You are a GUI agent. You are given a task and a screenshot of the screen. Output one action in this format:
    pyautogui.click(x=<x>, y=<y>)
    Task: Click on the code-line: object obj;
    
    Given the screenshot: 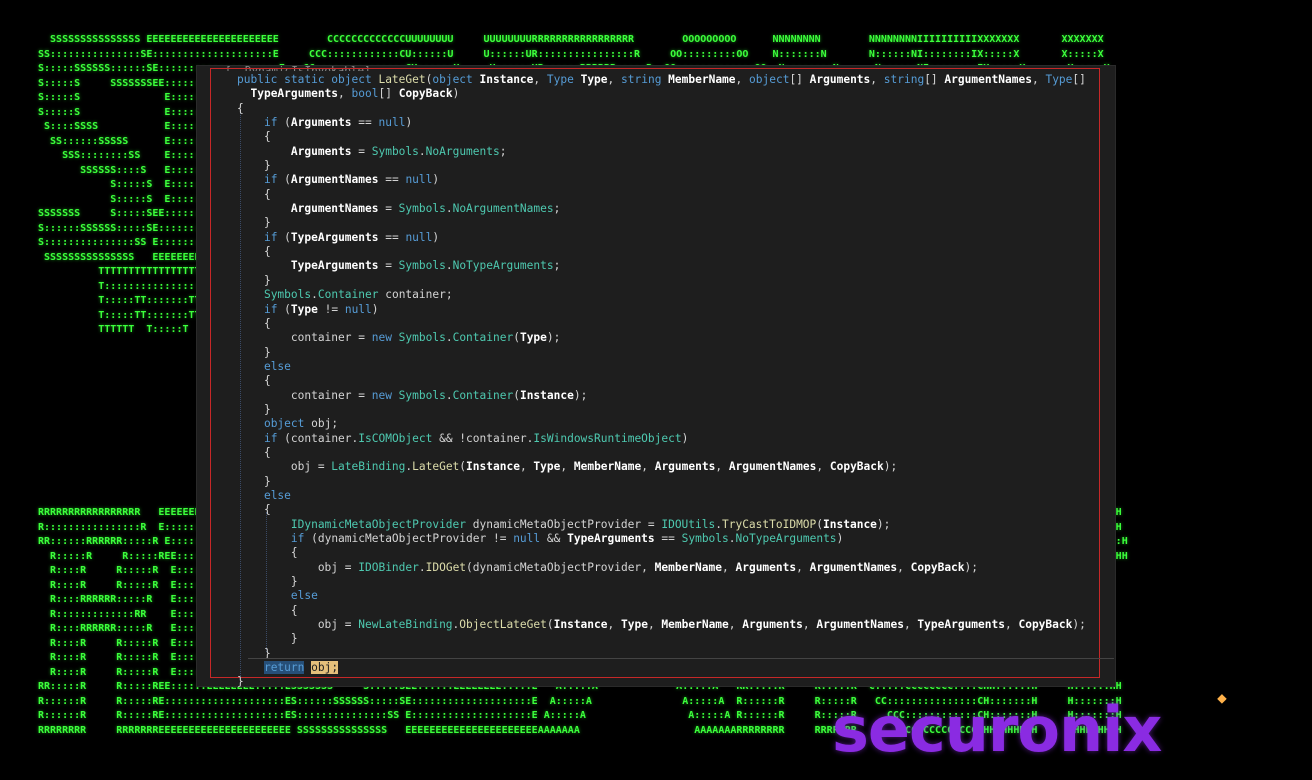 What is the action you would take?
    pyautogui.click(x=661, y=424)
    